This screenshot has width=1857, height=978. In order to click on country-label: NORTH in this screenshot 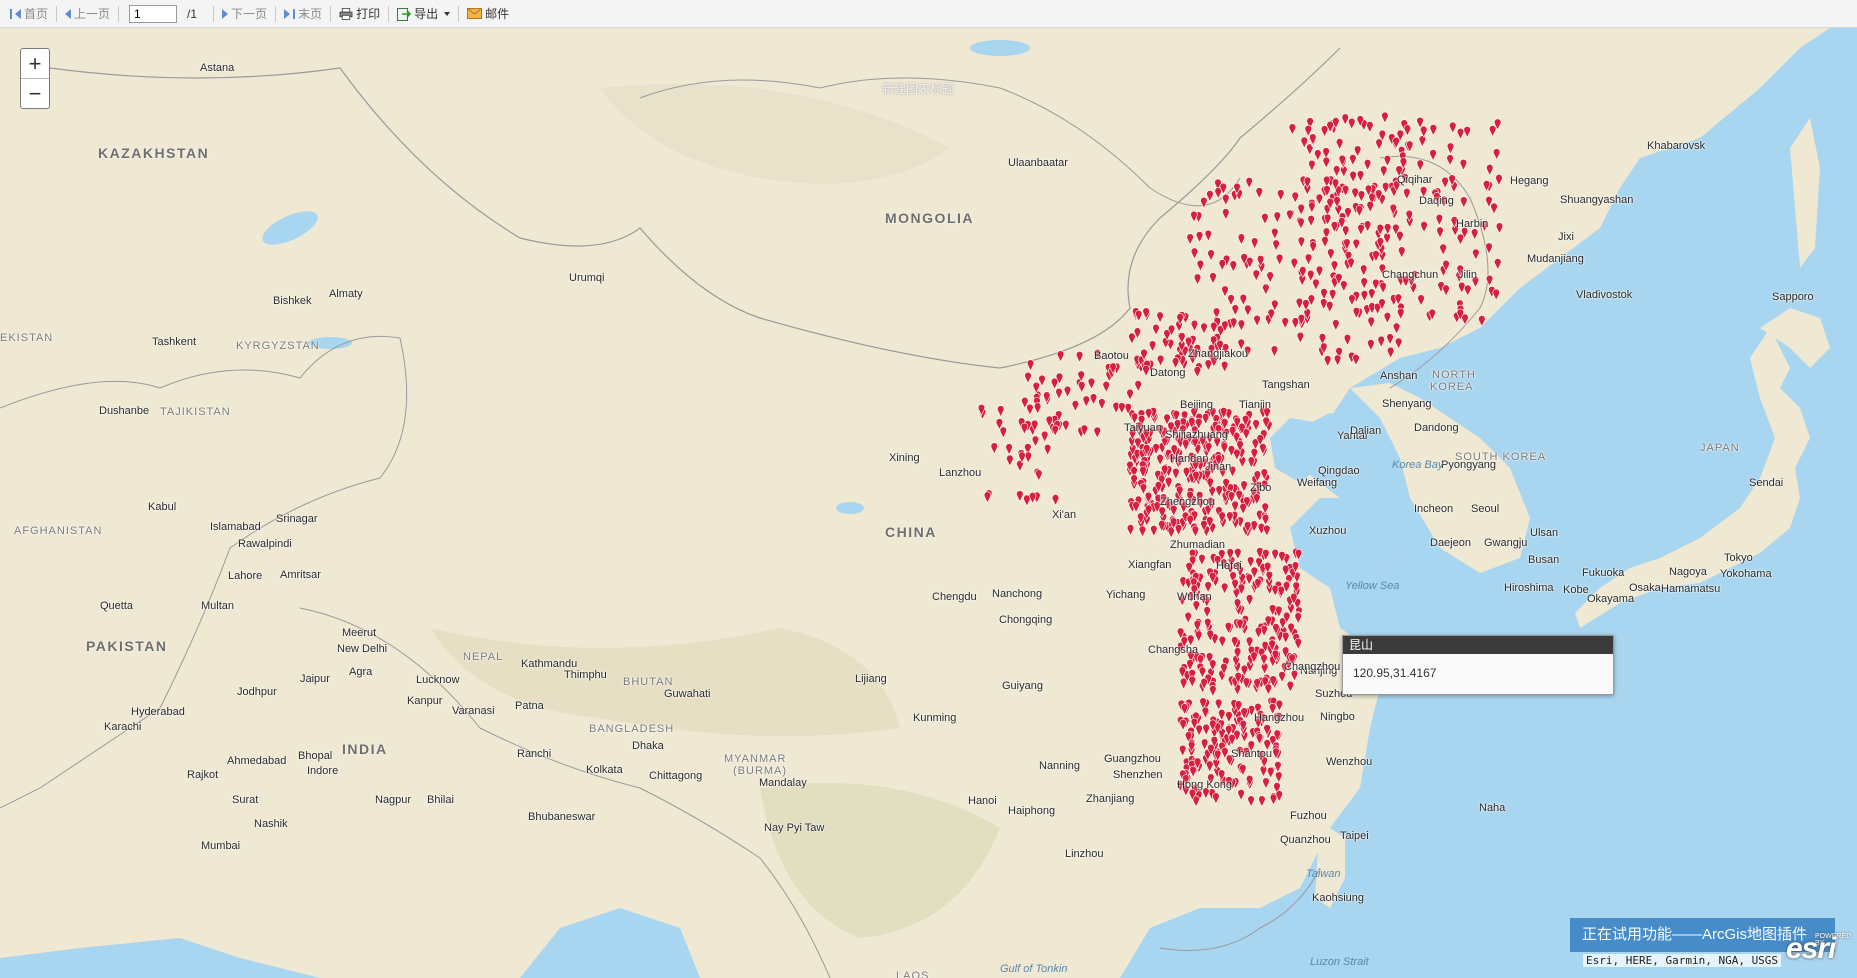, I will do `click(1454, 375)`.